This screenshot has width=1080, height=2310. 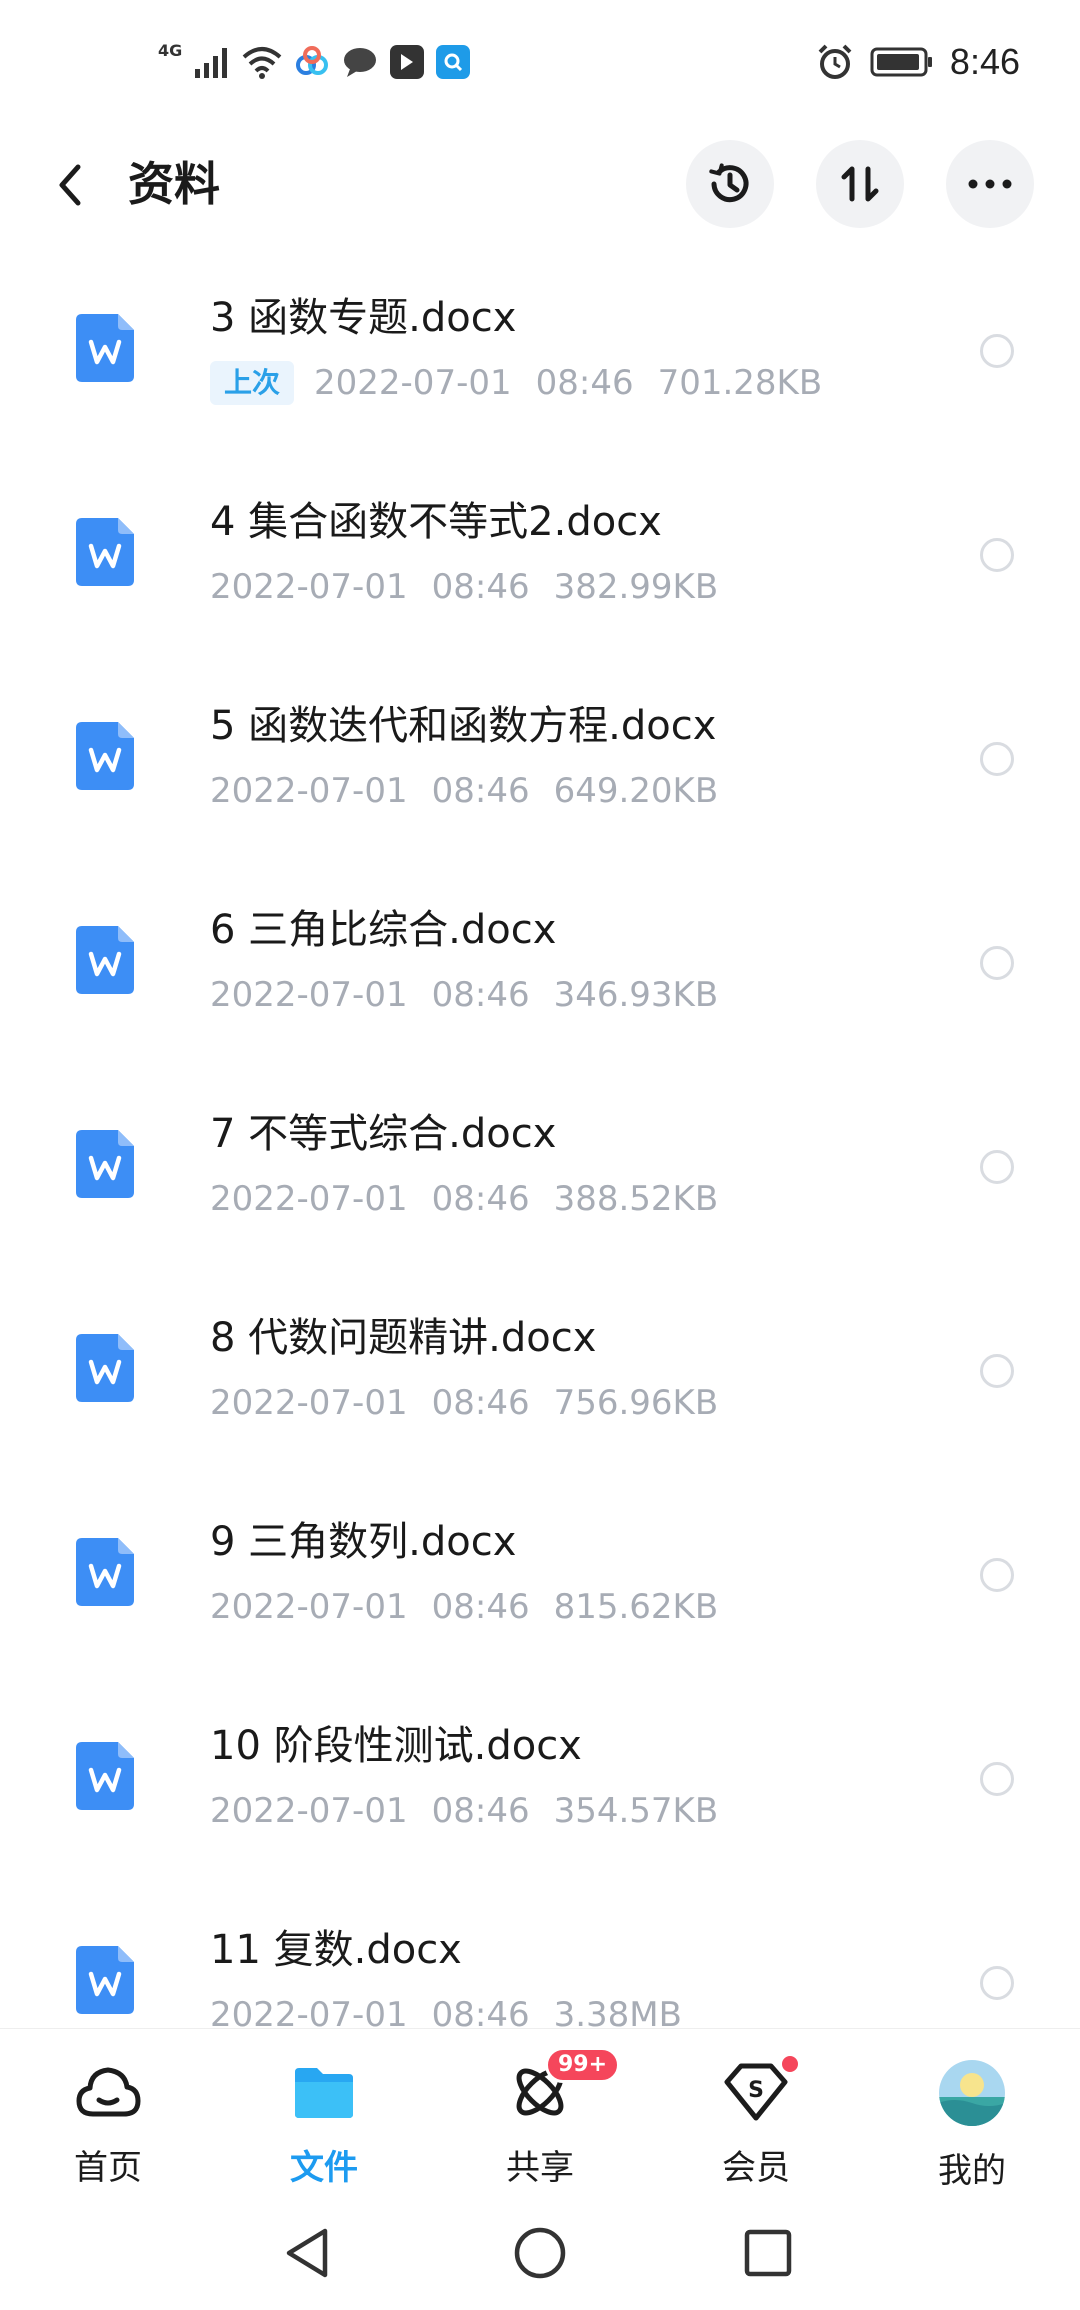 I want to click on file-name: 6 三角比综合.docx, so click(x=383, y=930).